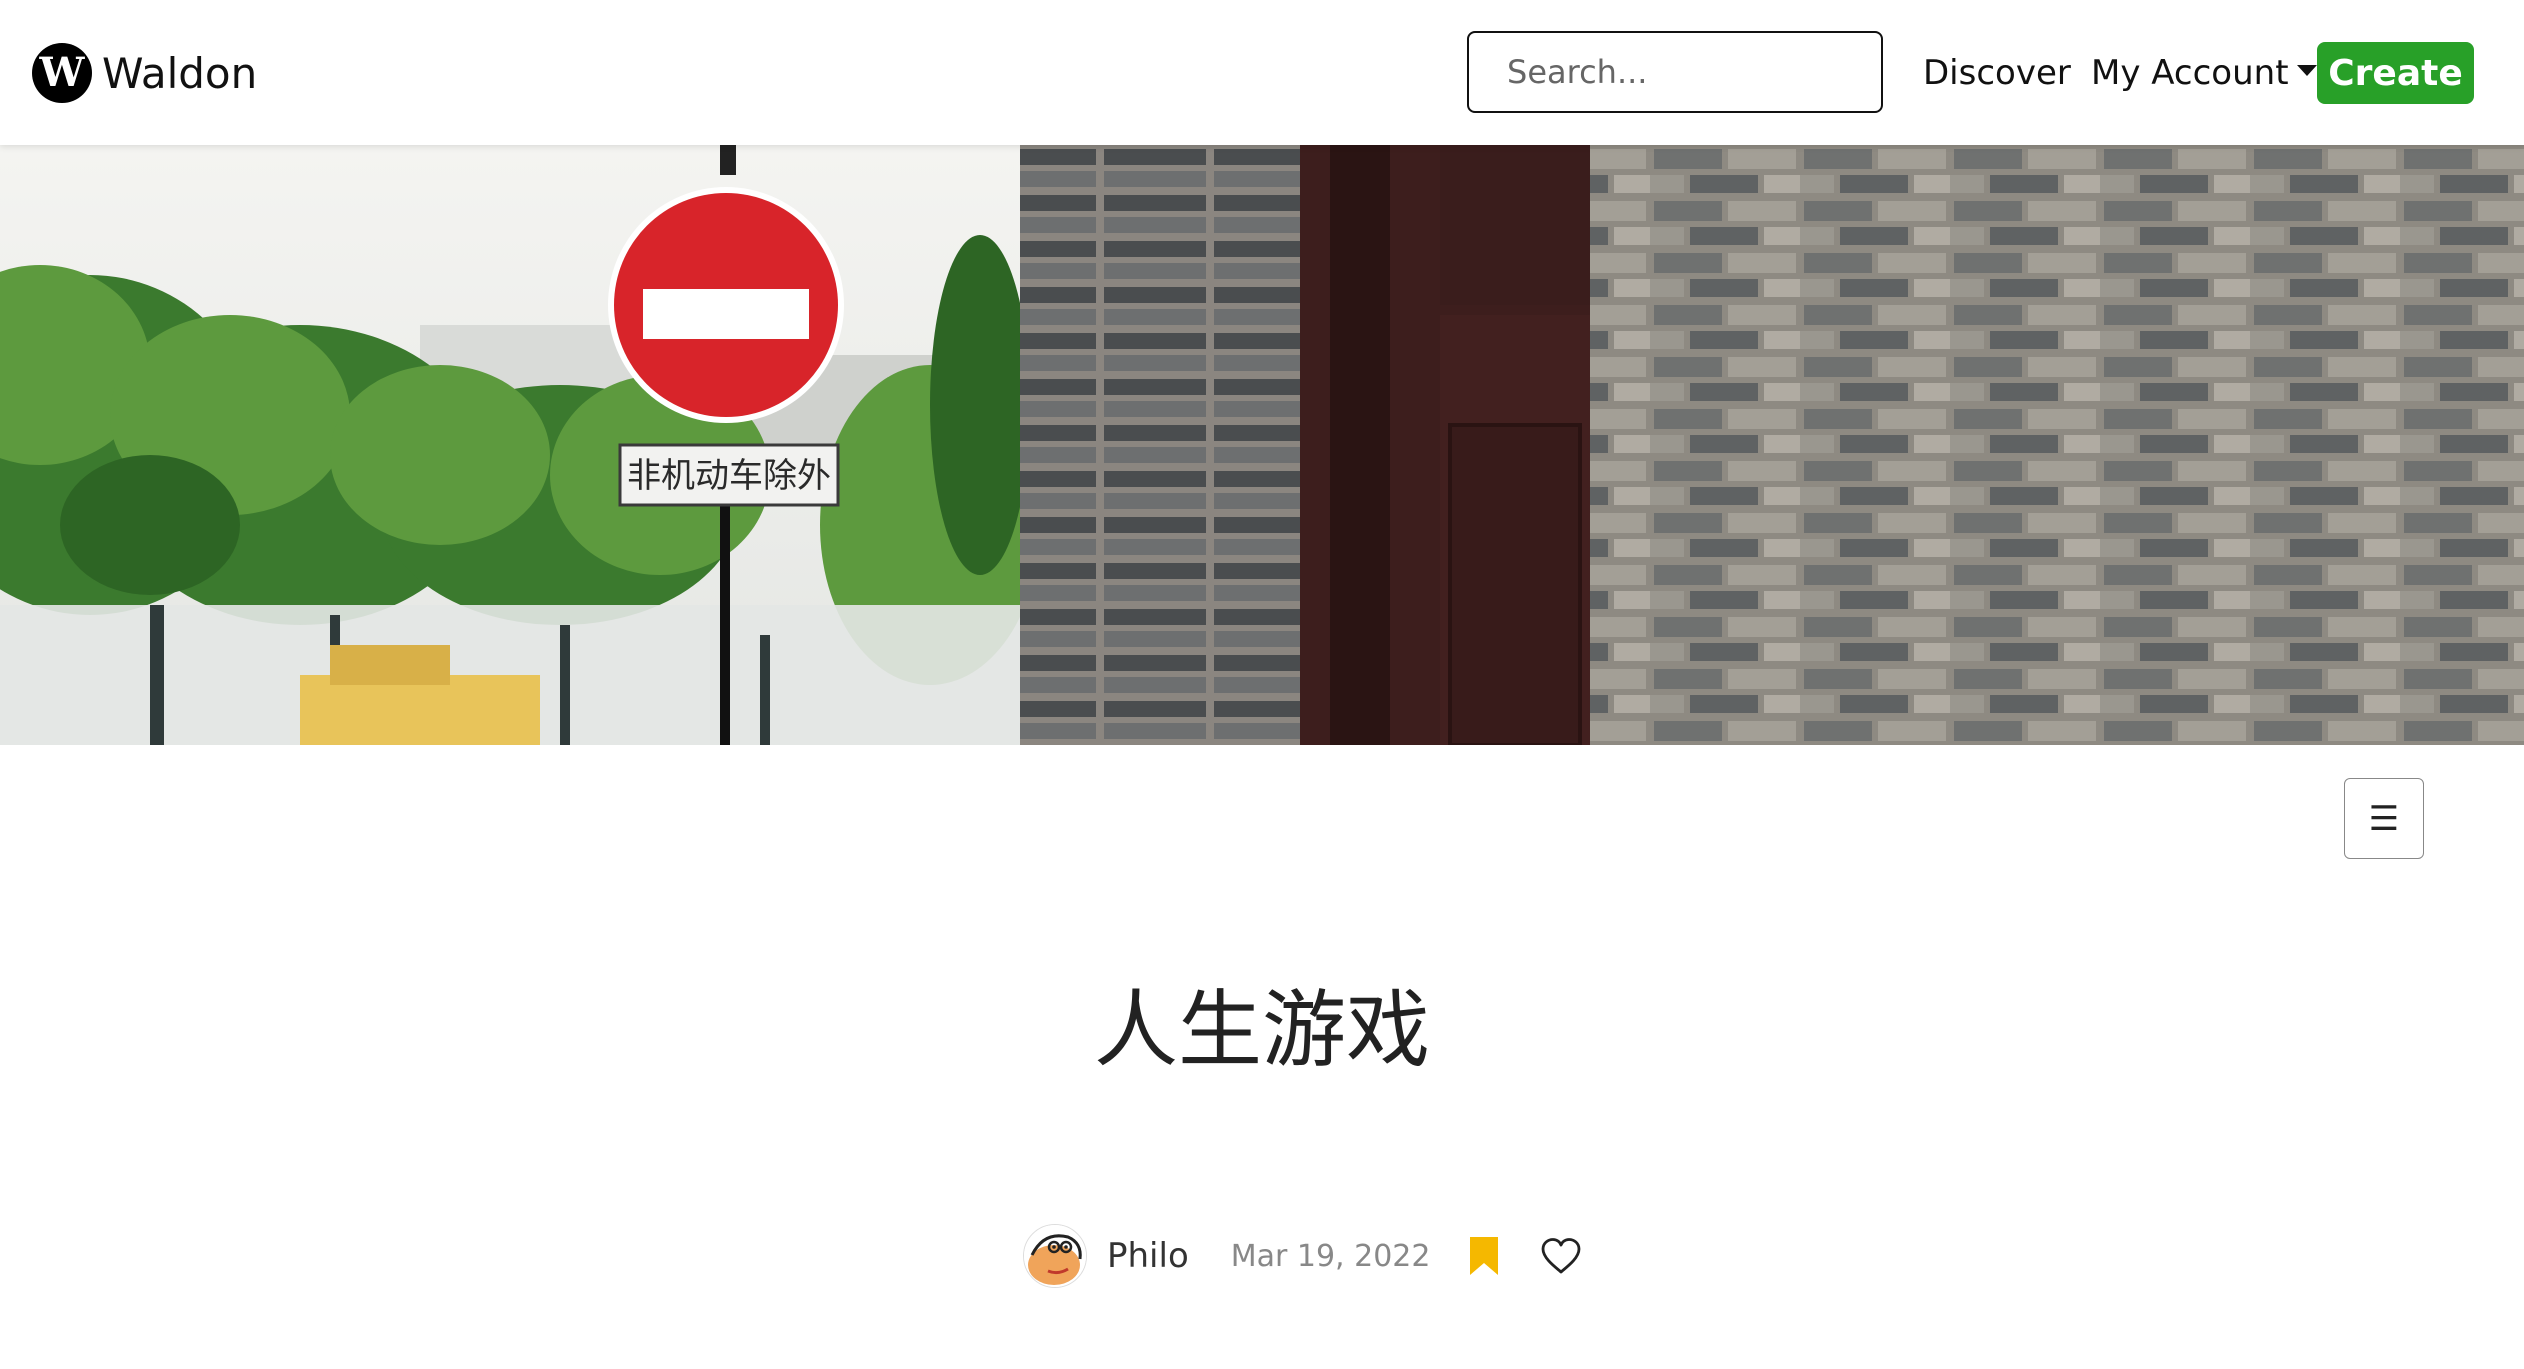 The height and width of the screenshot is (1369, 2524). What do you see at coordinates (1484, 1256) in the screenshot?
I see `bookmark-icon` at bounding box center [1484, 1256].